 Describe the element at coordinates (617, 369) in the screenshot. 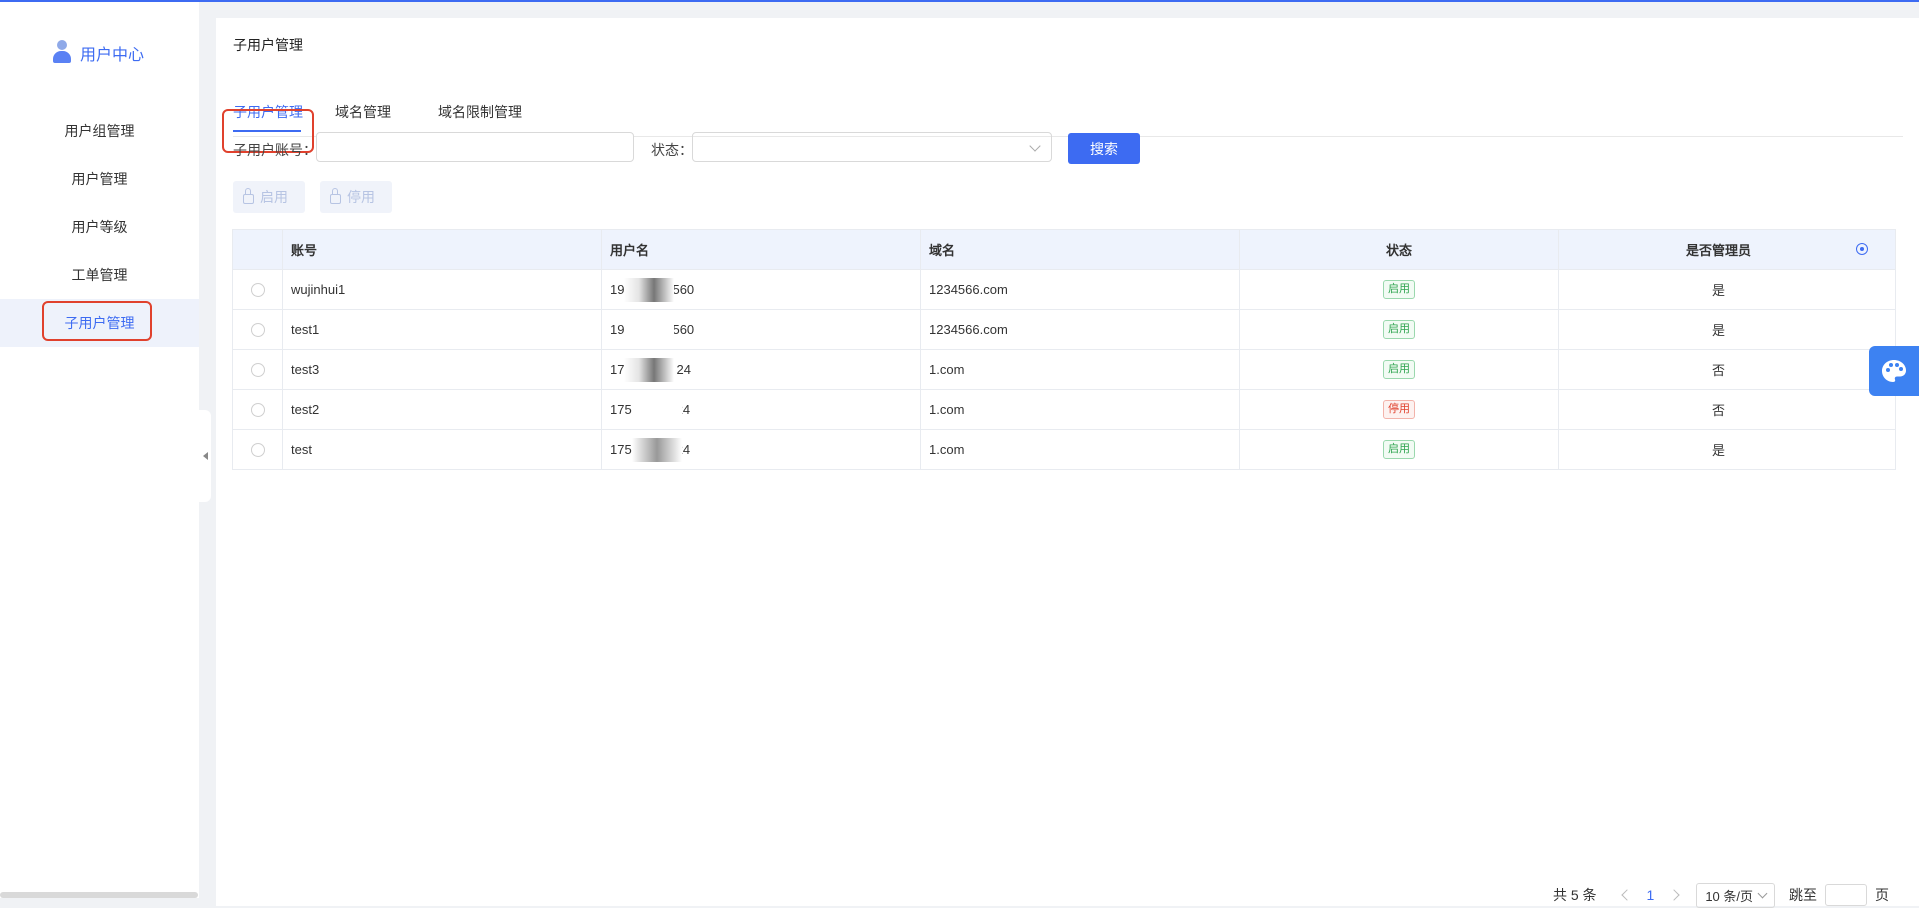

I see `username-prefix: 17` at that location.